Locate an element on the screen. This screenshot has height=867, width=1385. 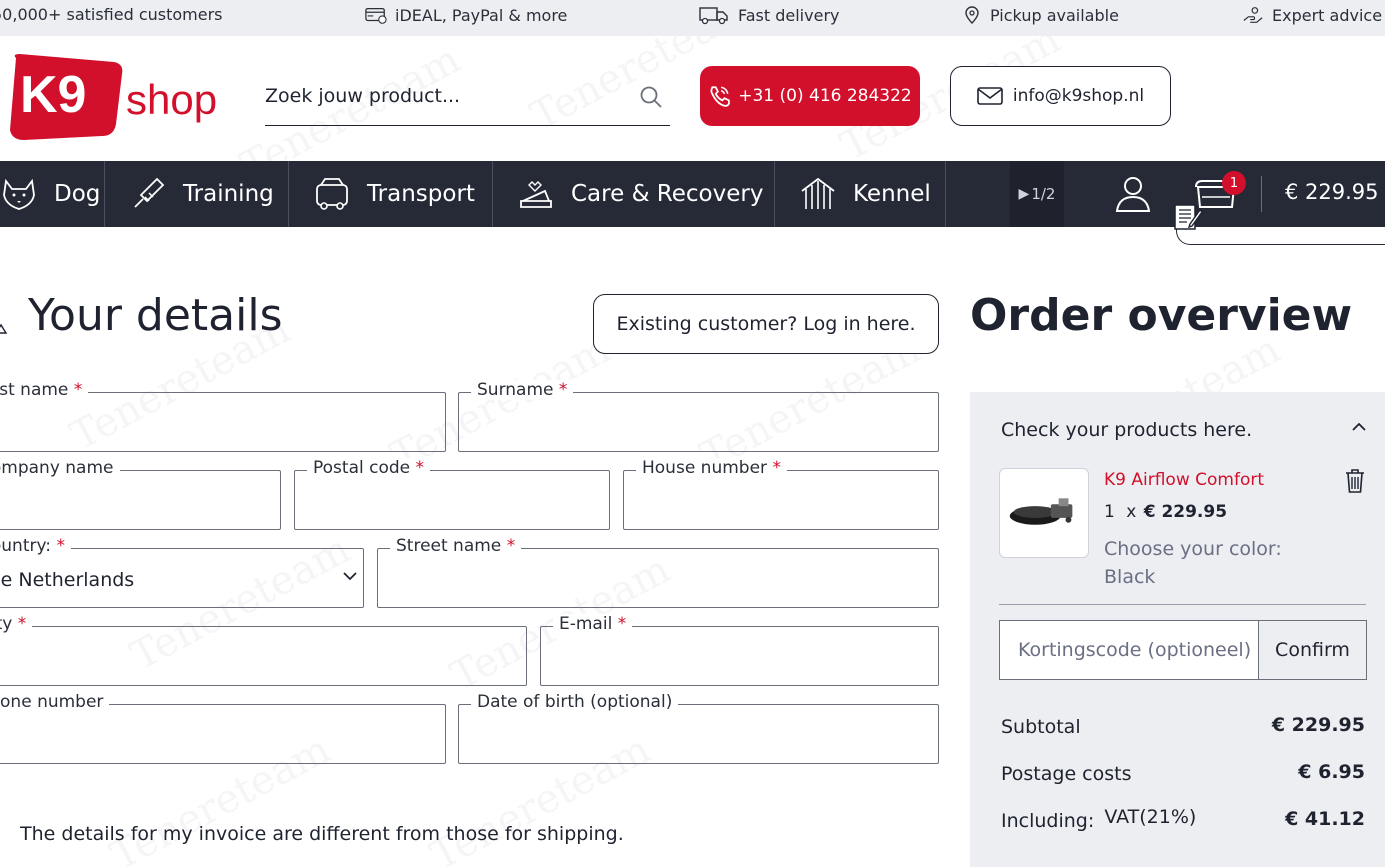
nav-label-transport: Transport is located at coordinates (421, 194).